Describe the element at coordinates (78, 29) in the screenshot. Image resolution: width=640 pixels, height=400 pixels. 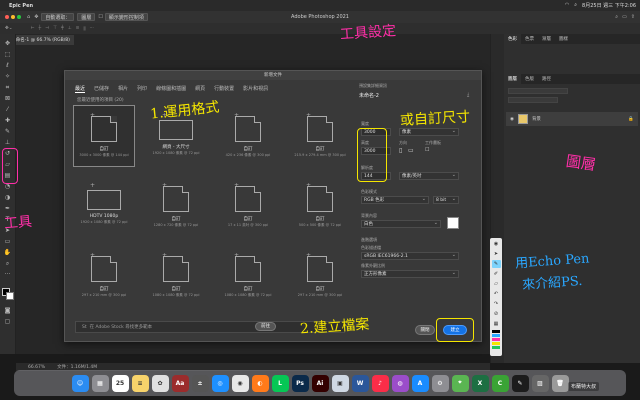
I see `distribute-icon: ≡` at that location.